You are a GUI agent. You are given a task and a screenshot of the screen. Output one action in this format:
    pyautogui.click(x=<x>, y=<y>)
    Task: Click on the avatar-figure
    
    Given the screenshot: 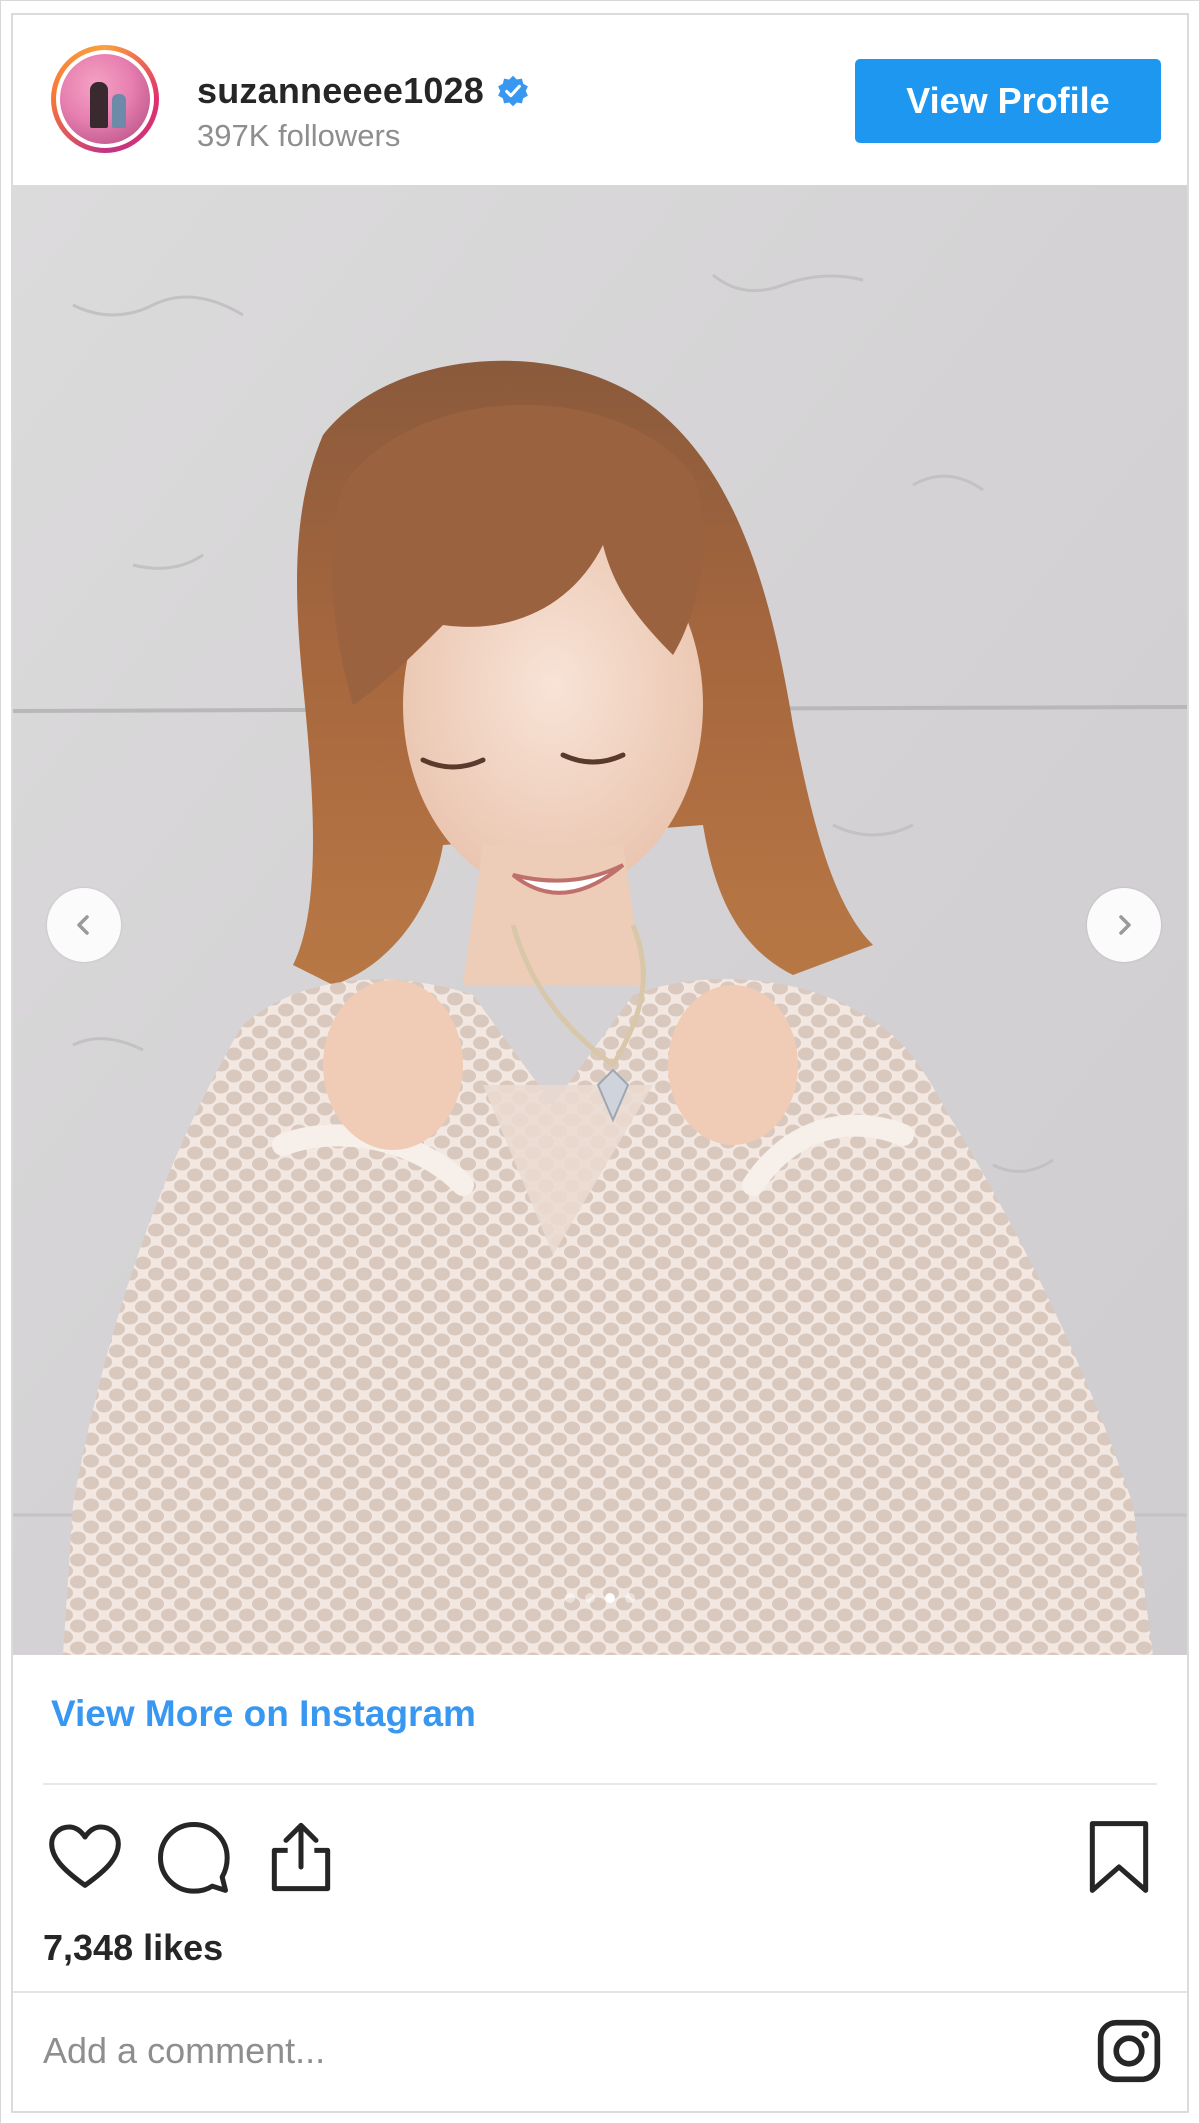 What is the action you would take?
    pyautogui.click(x=99, y=105)
    